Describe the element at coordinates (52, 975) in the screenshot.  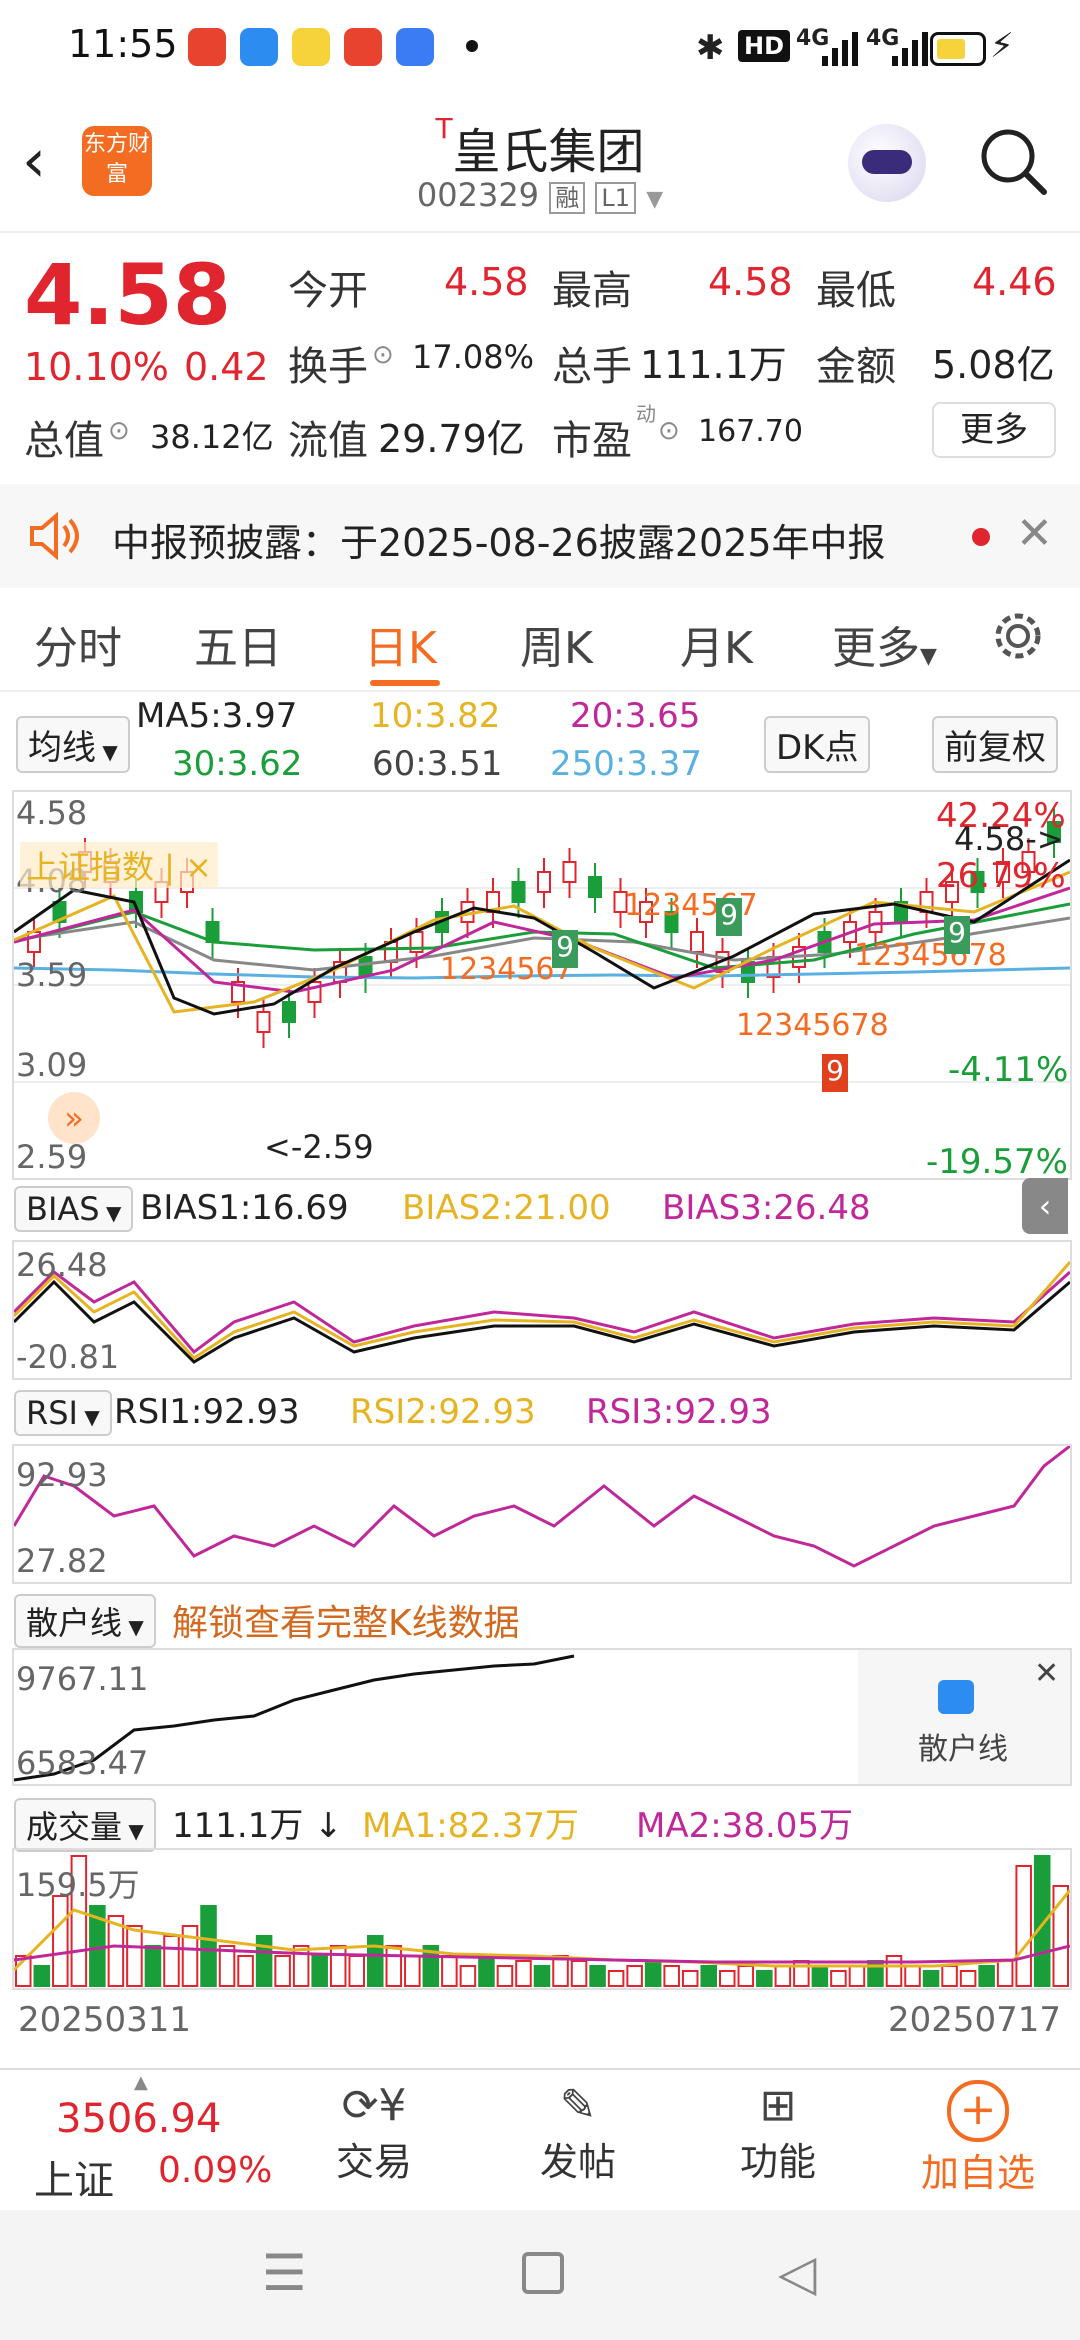
I see `y-axis-3: 3.59` at that location.